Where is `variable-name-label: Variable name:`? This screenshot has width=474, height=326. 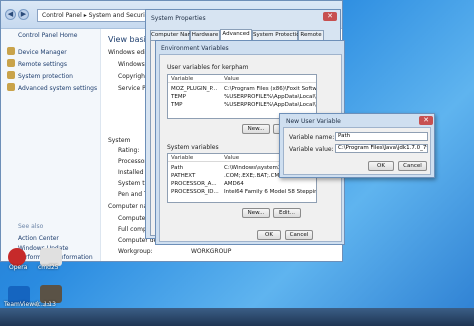 variable-name-label: Variable name: is located at coordinates (312, 137).